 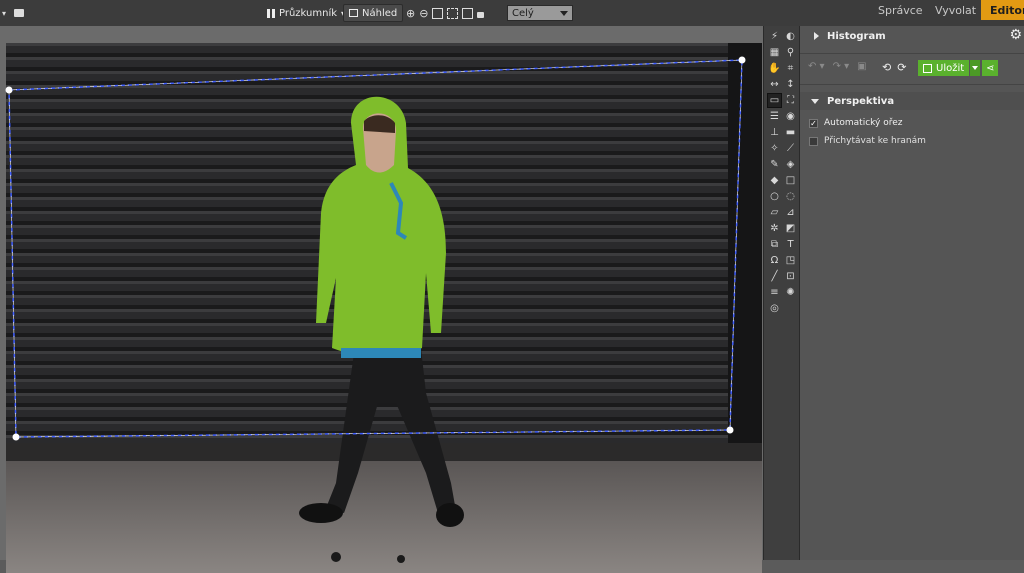 What do you see at coordinates (19, 13) in the screenshot?
I see `folder-add-icon` at bounding box center [19, 13].